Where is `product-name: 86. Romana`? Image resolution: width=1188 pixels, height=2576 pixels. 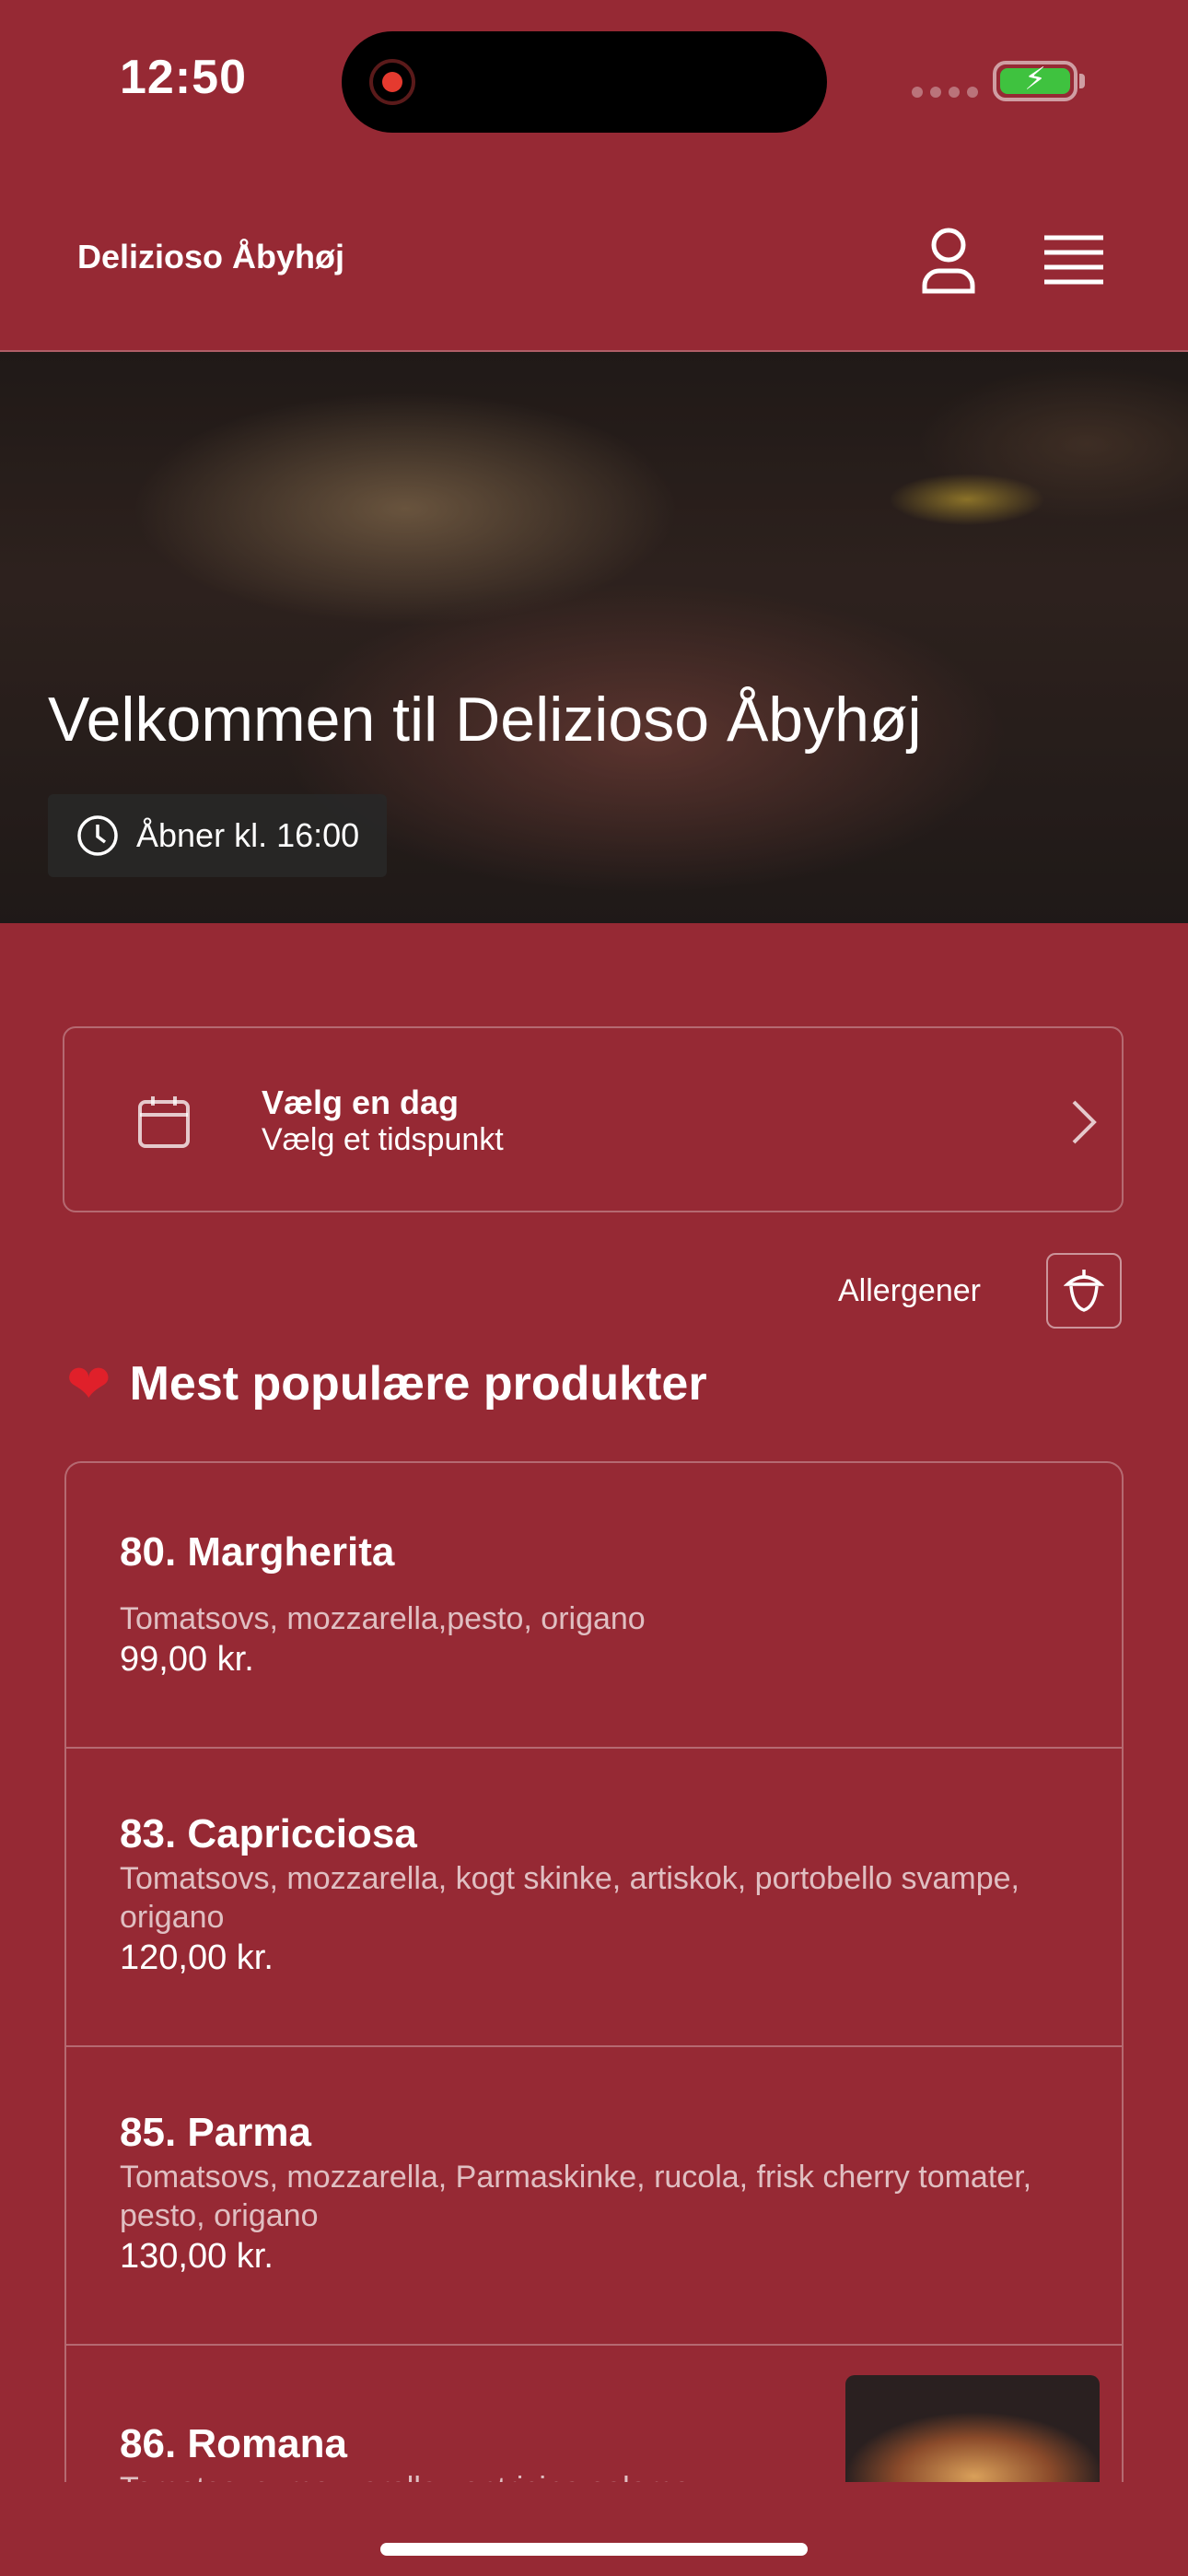
product-name: 86. Romana is located at coordinates (233, 2443).